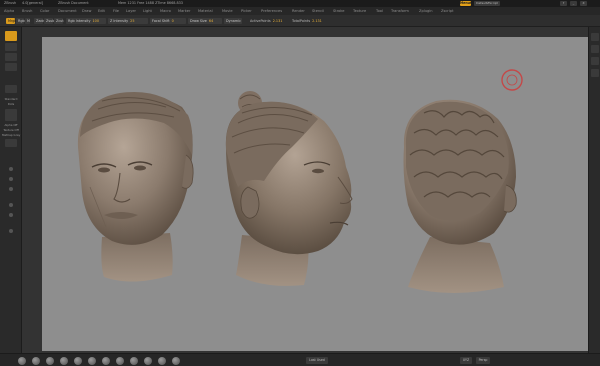 This screenshot has height=366, width=600. I want to click on brush-slot-3-icon, so click(50, 361).